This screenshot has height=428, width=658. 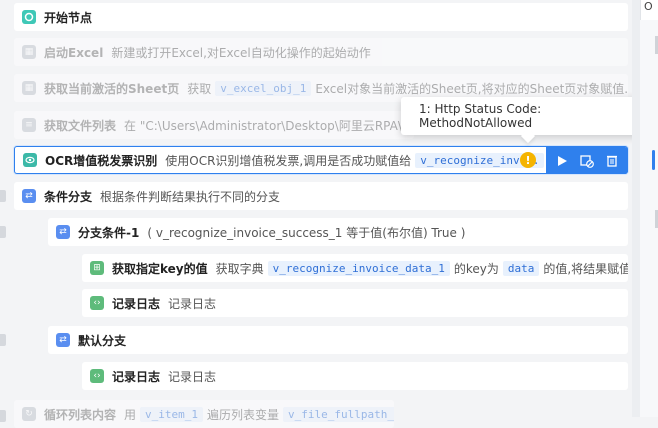 I want to click on variable-chip: data, so click(x=521, y=268).